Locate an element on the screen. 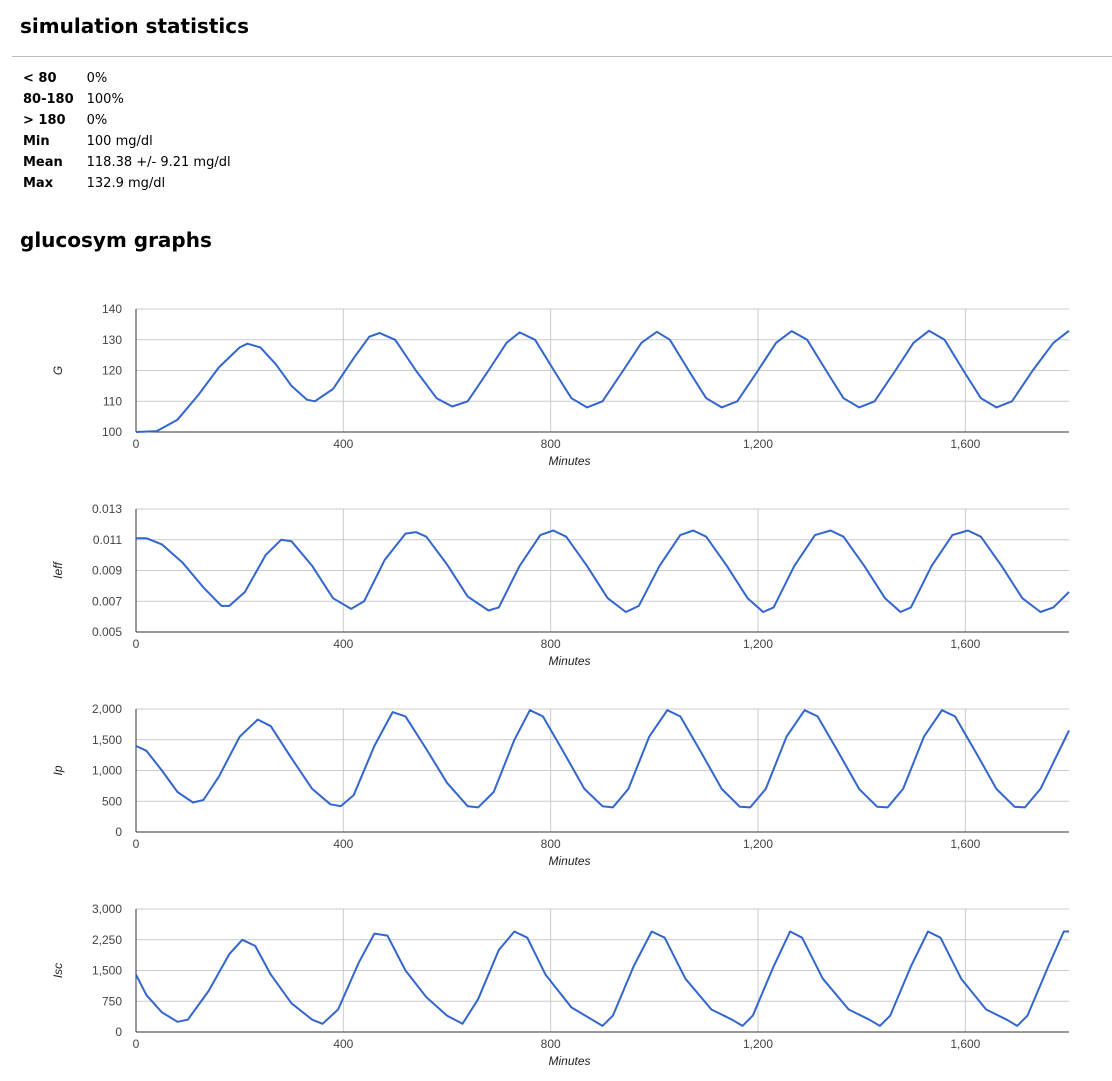 This screenshot has width=1112, height=1081. stats-label: > 180 is located at coordinates (44, 120).